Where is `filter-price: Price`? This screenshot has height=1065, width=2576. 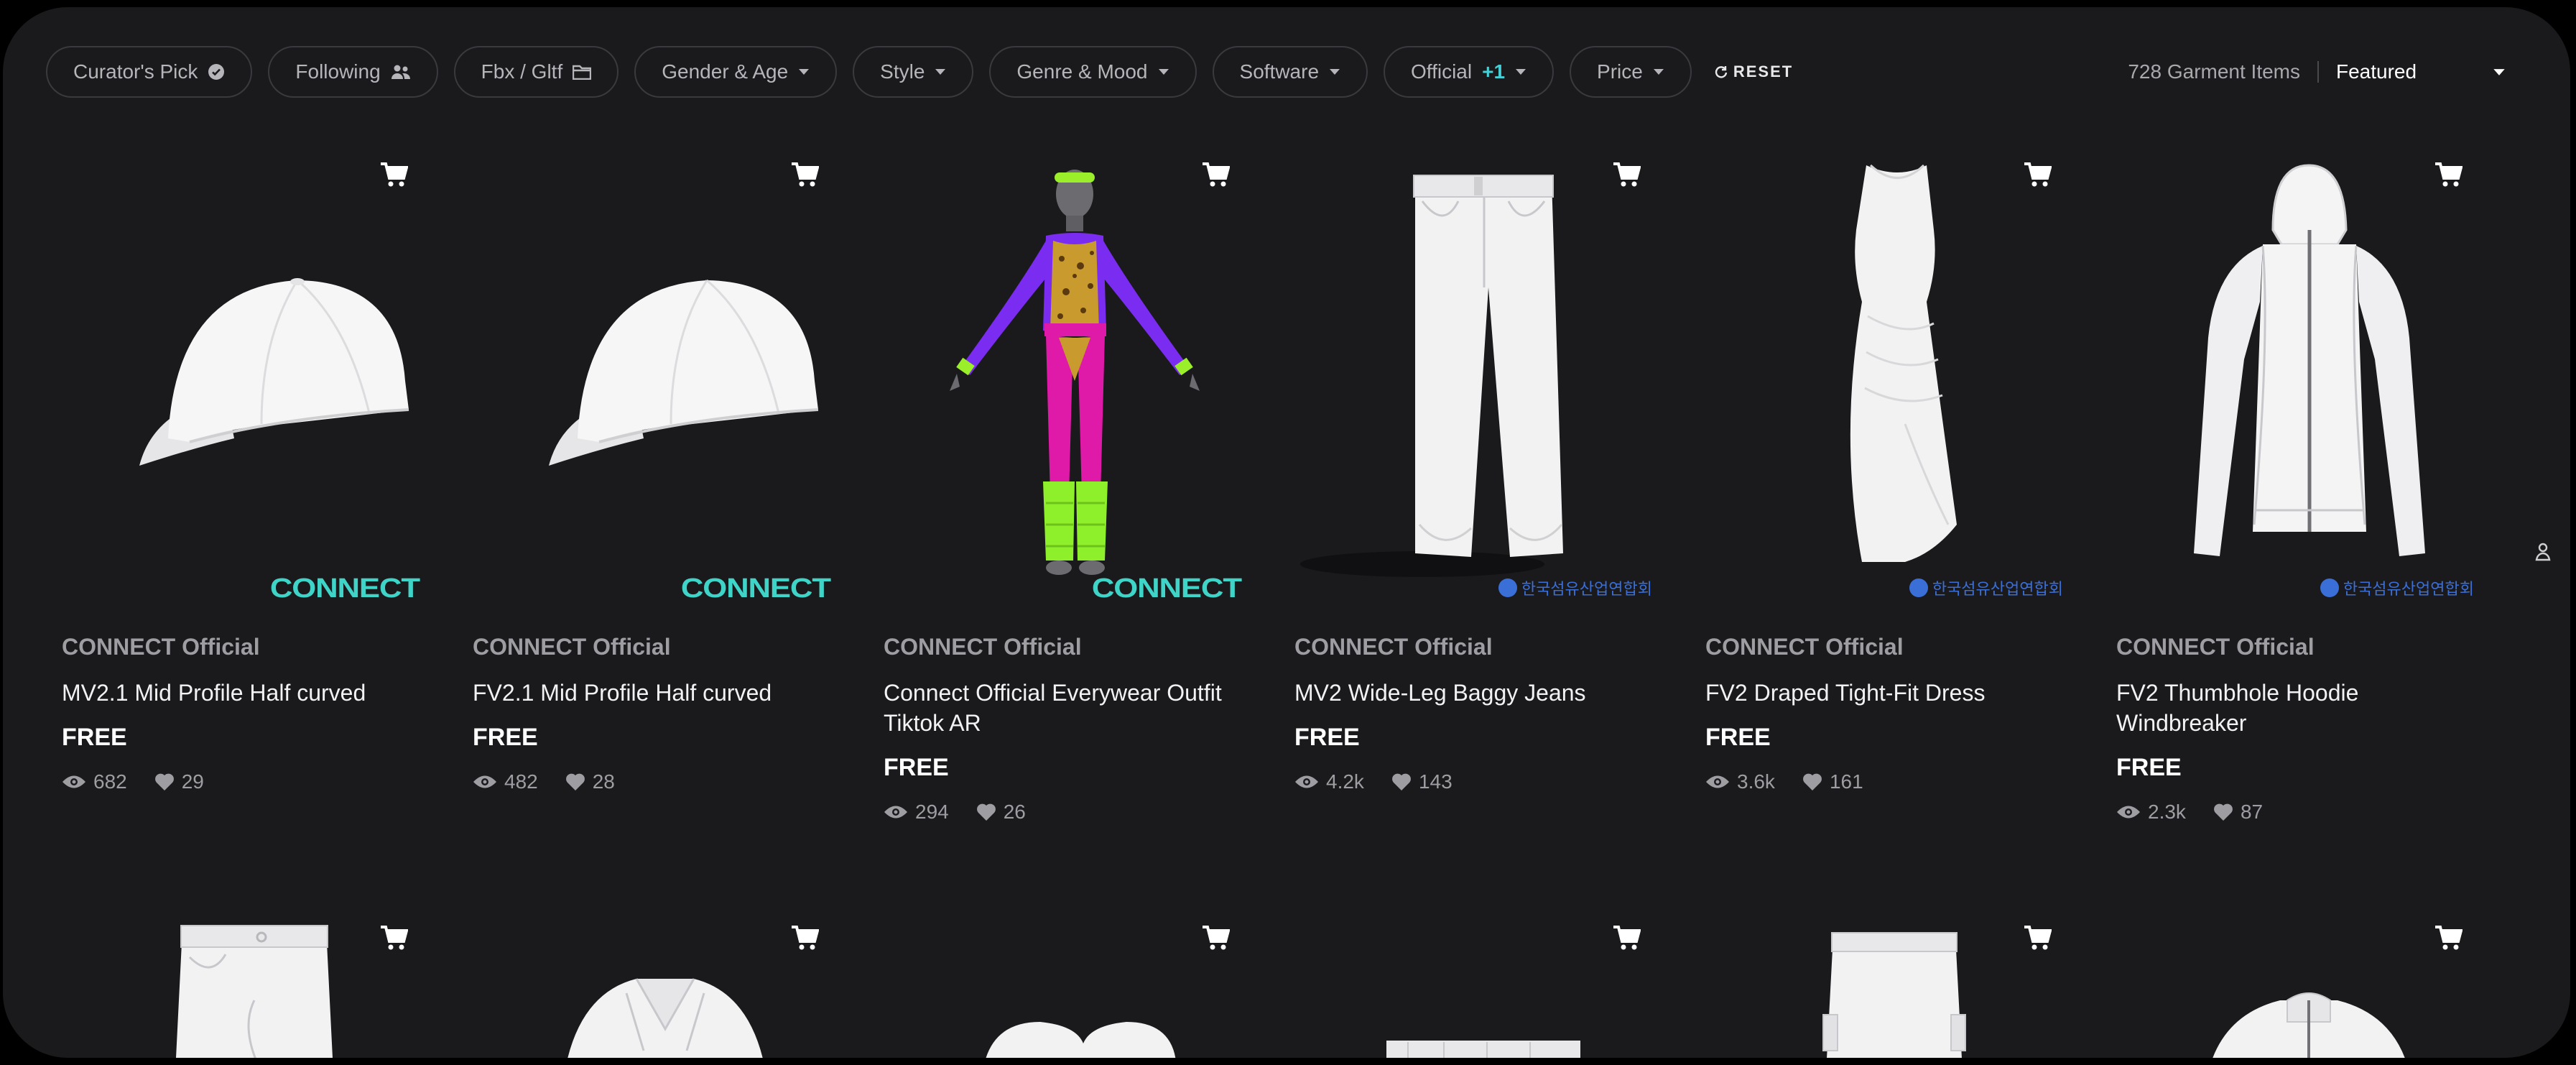
filter-price: Price is located at coordinates (1631, 72).